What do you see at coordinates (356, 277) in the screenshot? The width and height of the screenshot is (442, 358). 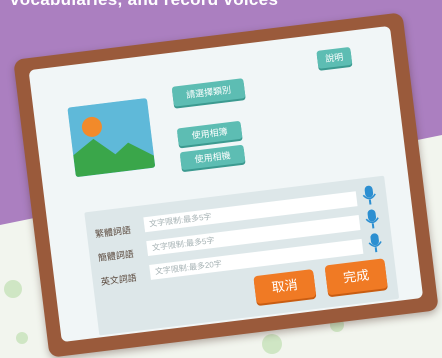 I see `done-button: 完成` at bounding box center [356, 277].